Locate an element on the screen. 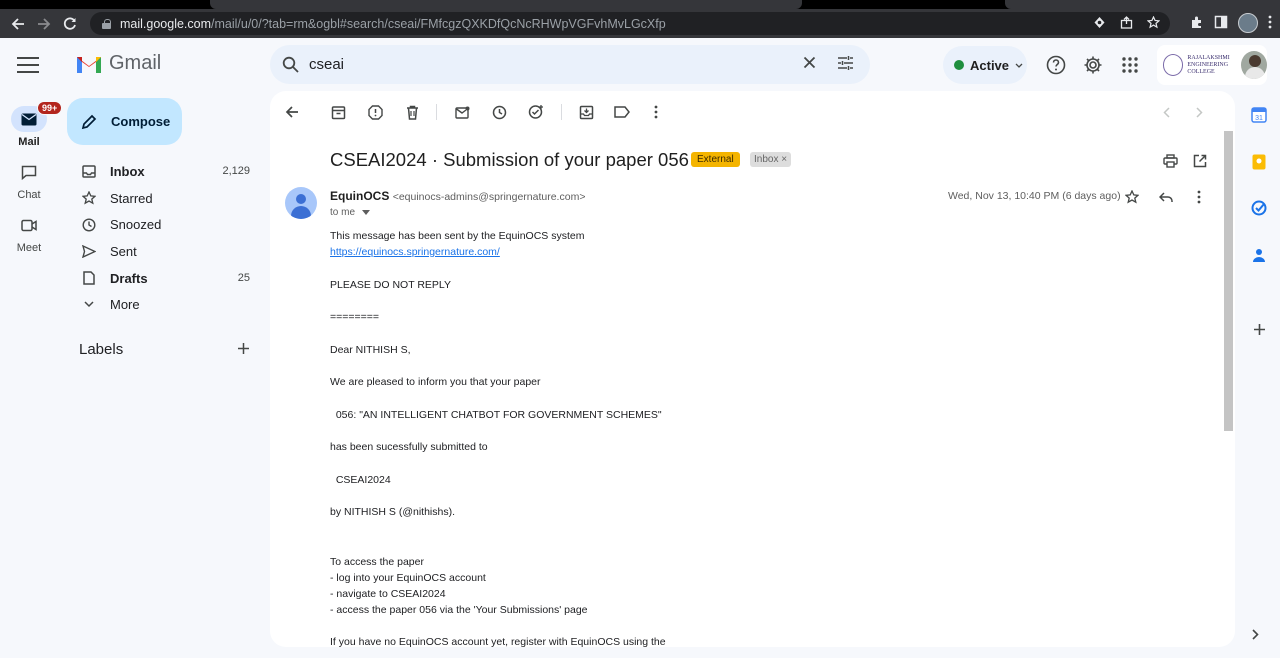  compose-button: Compose is located at coordinates (124, 121).